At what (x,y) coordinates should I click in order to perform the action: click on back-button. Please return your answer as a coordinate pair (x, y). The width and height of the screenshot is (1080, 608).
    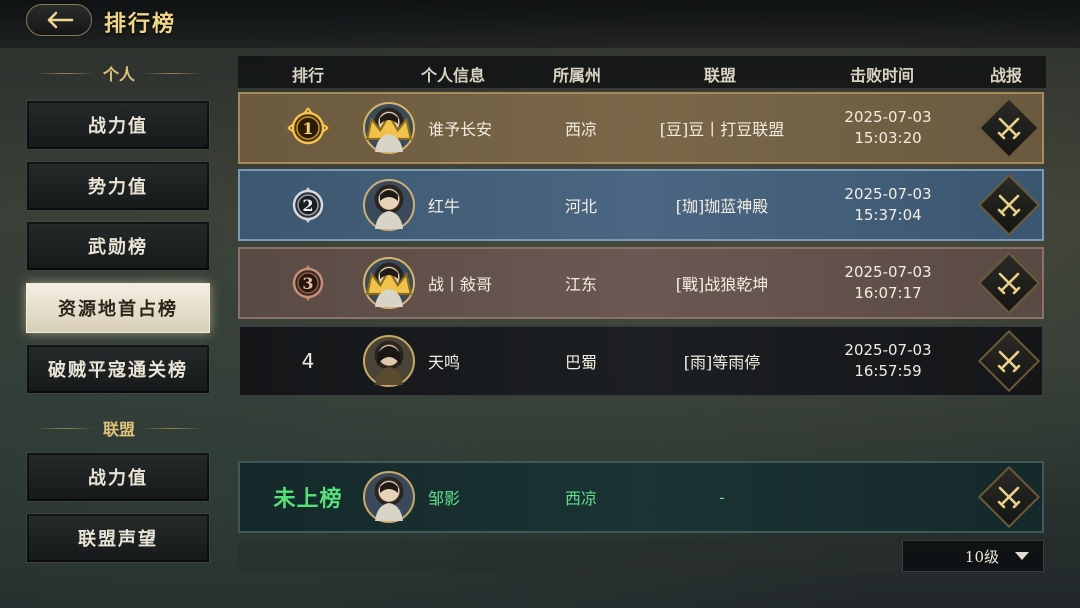
    Looking at the image, I should click on (59, 20).